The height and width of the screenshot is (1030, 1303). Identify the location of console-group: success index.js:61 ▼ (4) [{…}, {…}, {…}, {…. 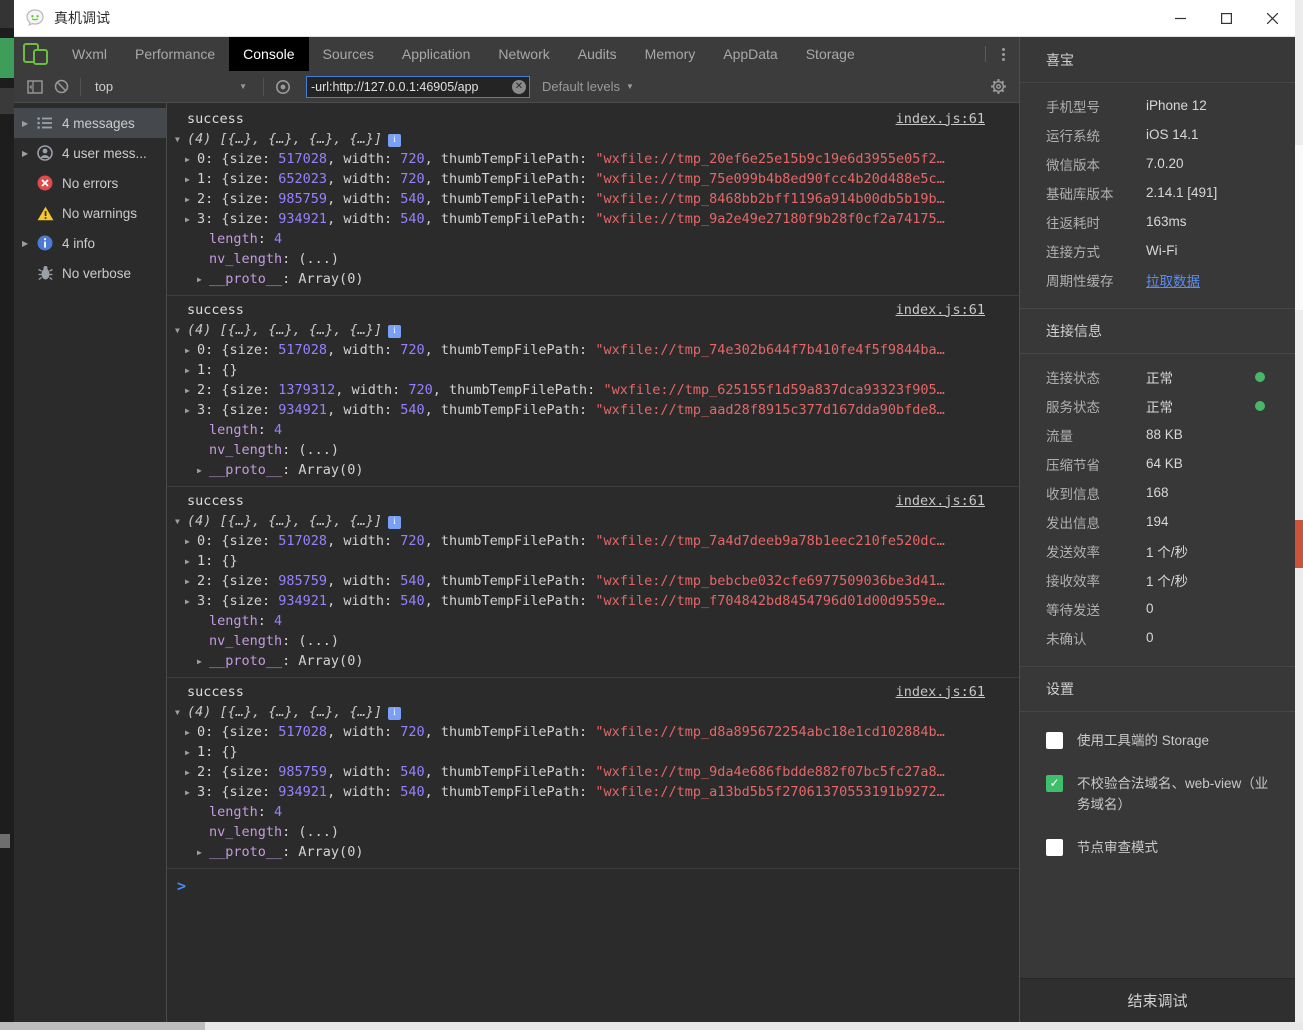
(593, 391).